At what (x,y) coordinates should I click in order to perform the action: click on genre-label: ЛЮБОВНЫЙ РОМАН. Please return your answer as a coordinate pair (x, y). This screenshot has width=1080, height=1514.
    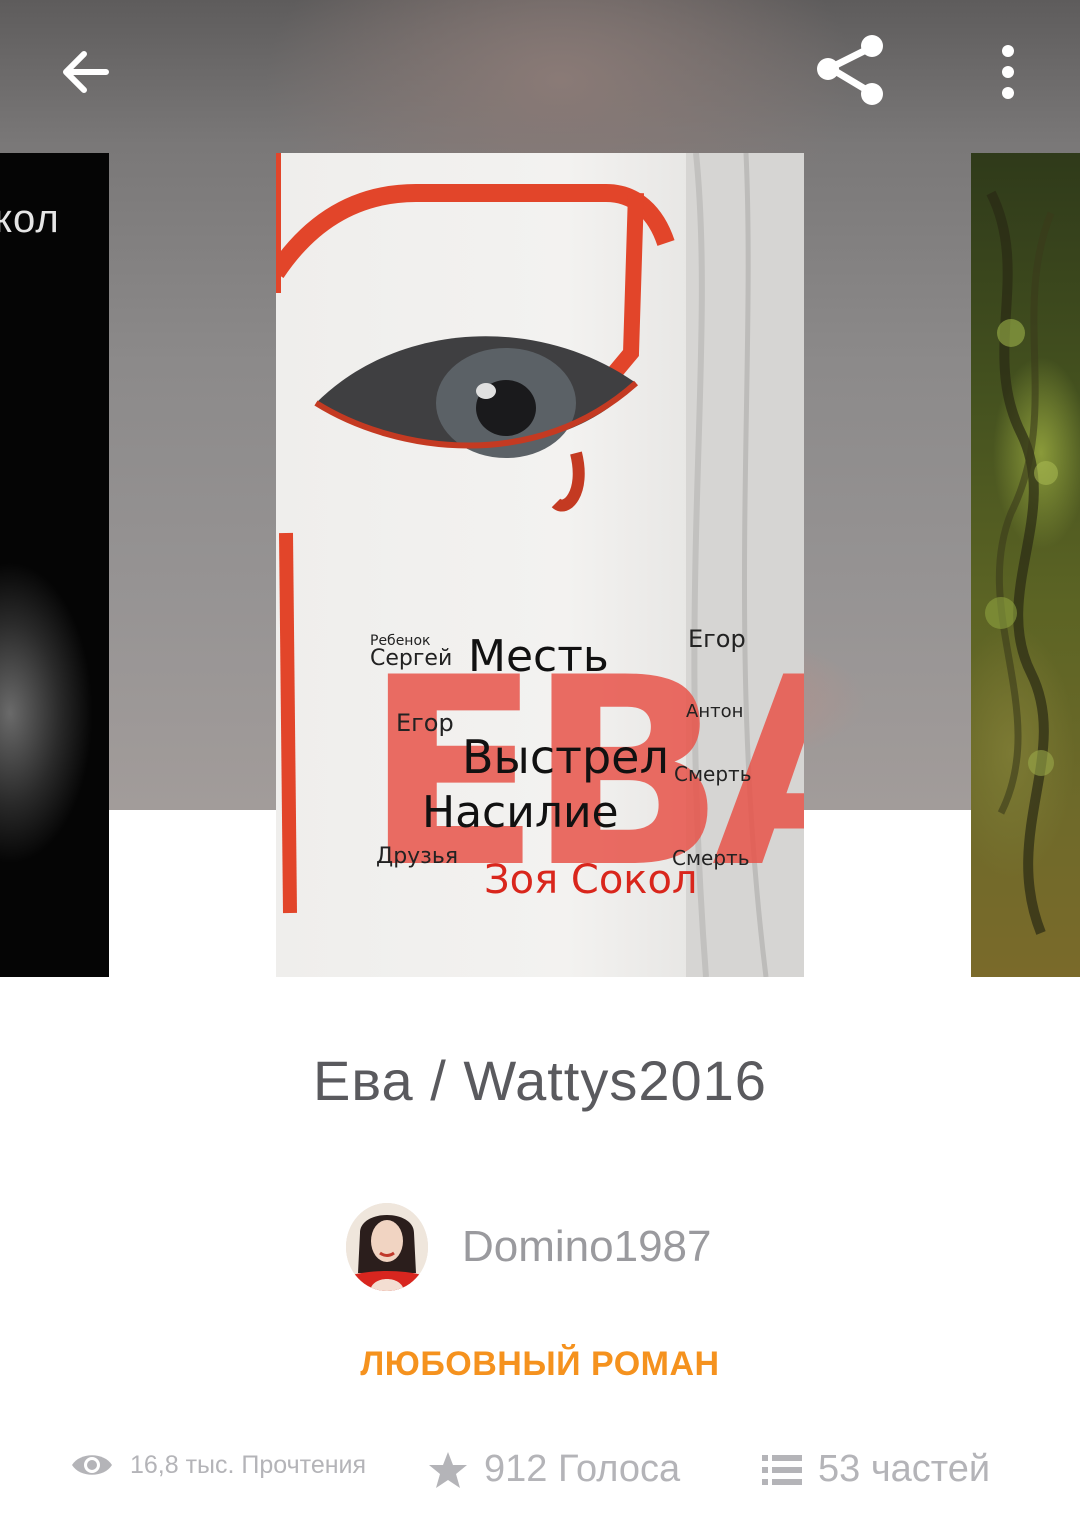
    Looking at the image, I should click on (540, 1364).